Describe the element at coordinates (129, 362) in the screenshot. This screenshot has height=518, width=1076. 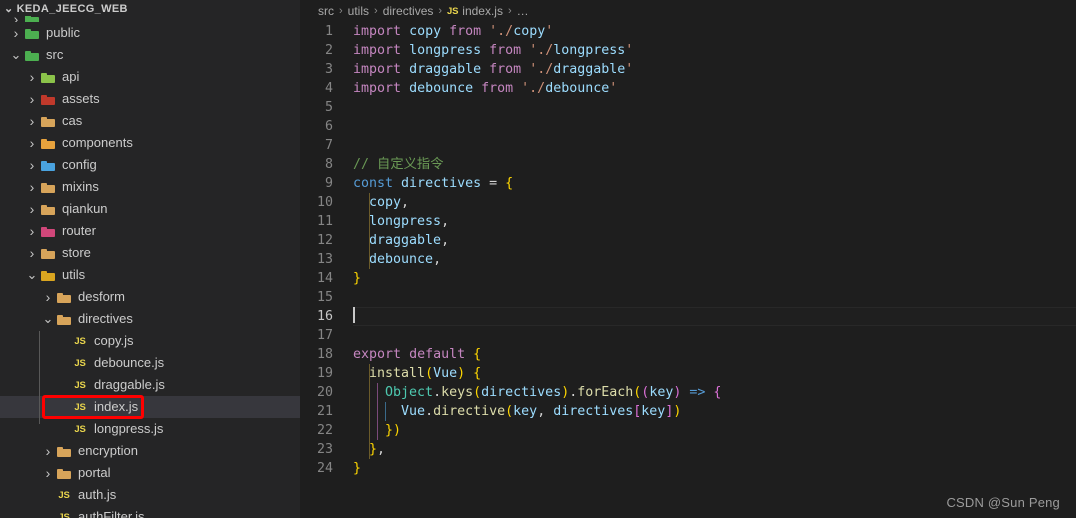
I see `tree-item-label: debounce.js` at that location.